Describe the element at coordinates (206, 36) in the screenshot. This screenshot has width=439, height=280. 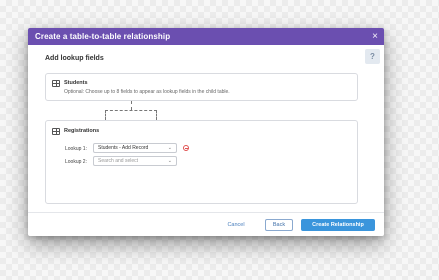
I see `dialog-titlebar: Create a table-to-table relationship ×` at that location.